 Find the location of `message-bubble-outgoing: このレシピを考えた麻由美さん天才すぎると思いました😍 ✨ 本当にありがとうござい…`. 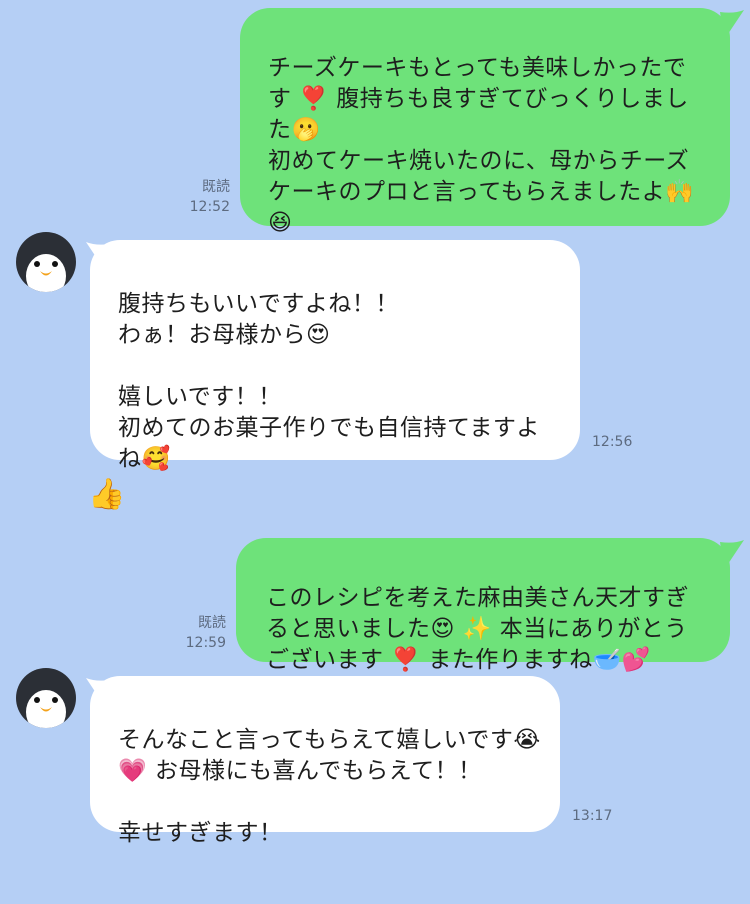

message-bubble-outgoing: このレシピを考えた麻由美さん天才すぎると思いました😍 ✨ 本当にありがとうござい… is located at coordinates (483, 605).